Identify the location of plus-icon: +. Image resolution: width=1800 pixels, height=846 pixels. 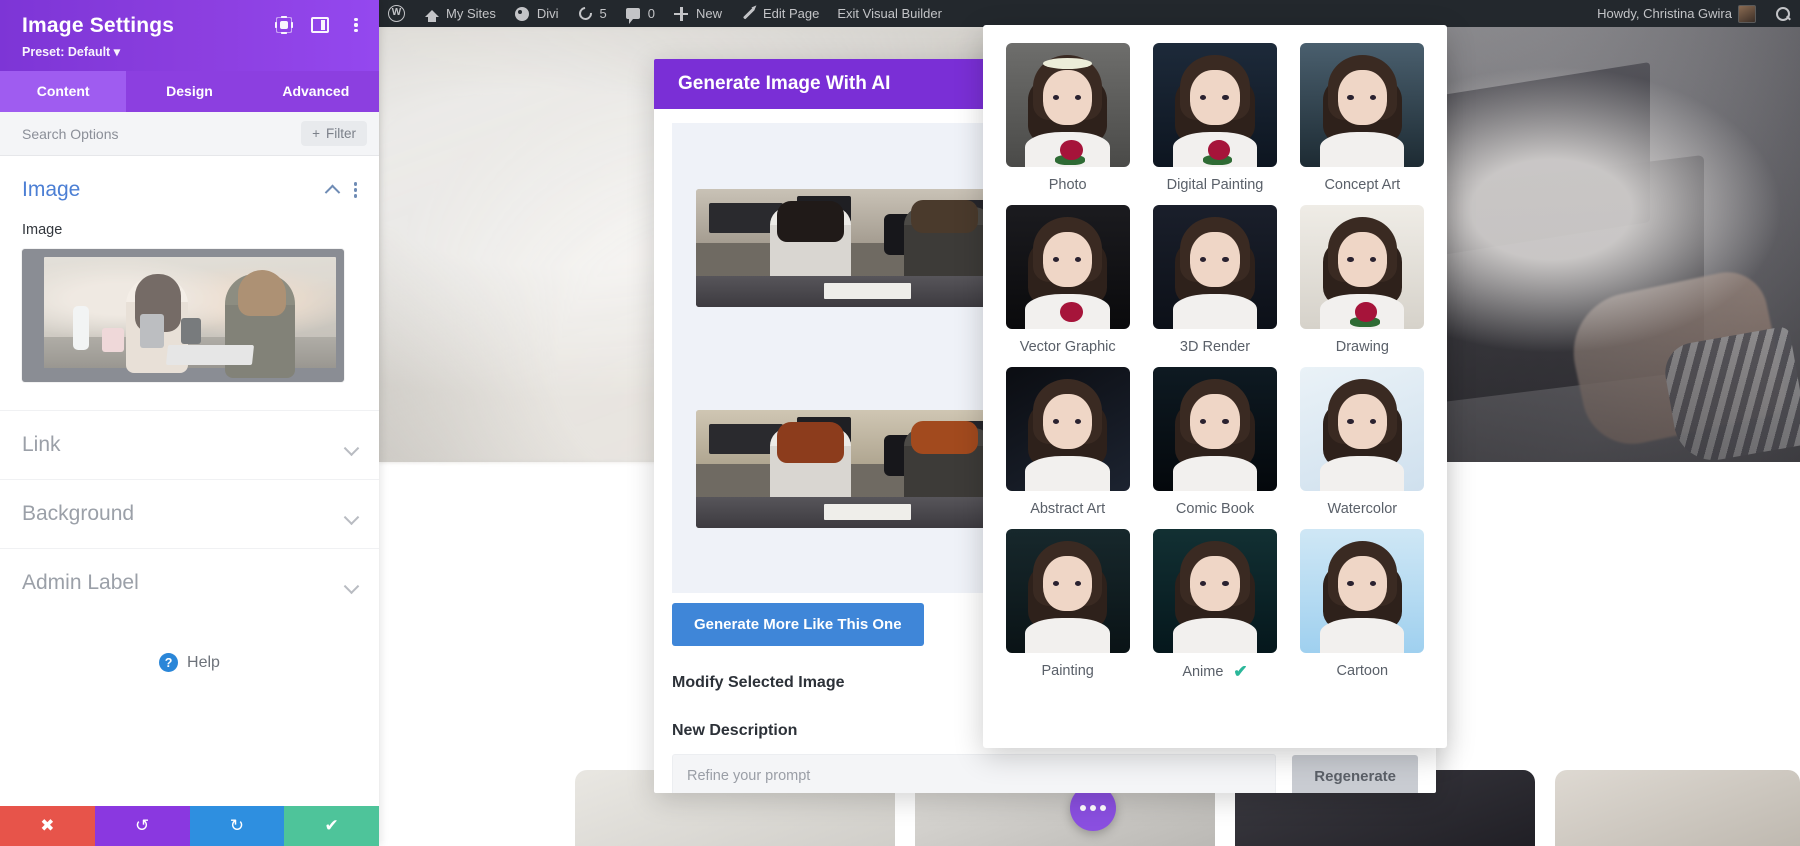
(316, 133).